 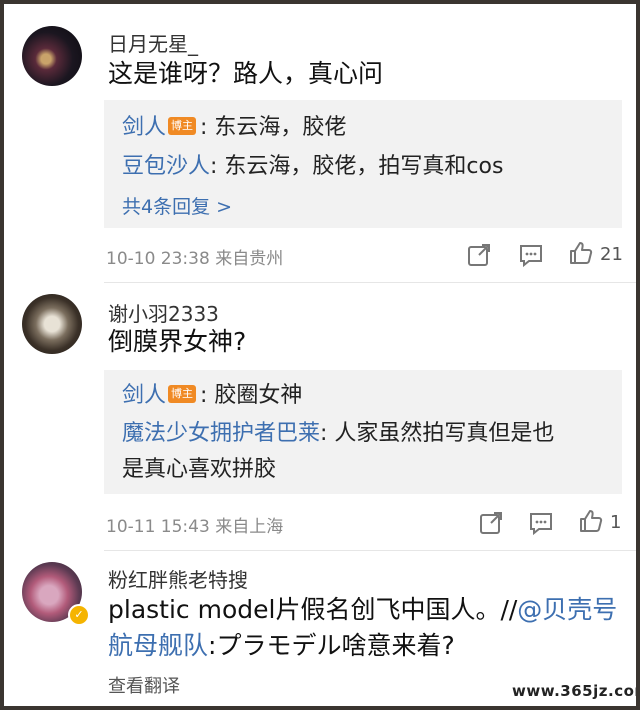 I want to click on reply-text: : 东云海，胶佬, so click(x=273, y=127).